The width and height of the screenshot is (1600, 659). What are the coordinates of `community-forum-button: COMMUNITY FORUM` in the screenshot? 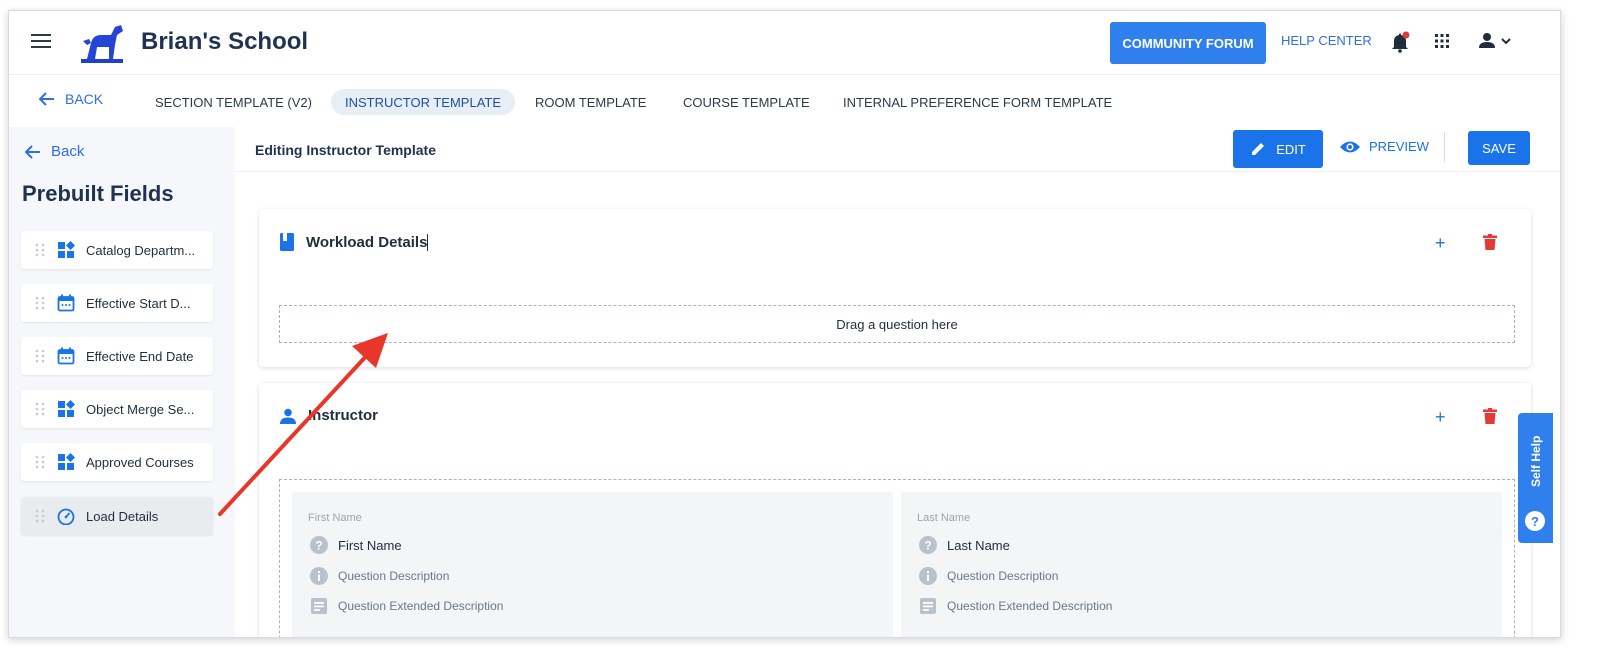 It's located at (1188, 43).